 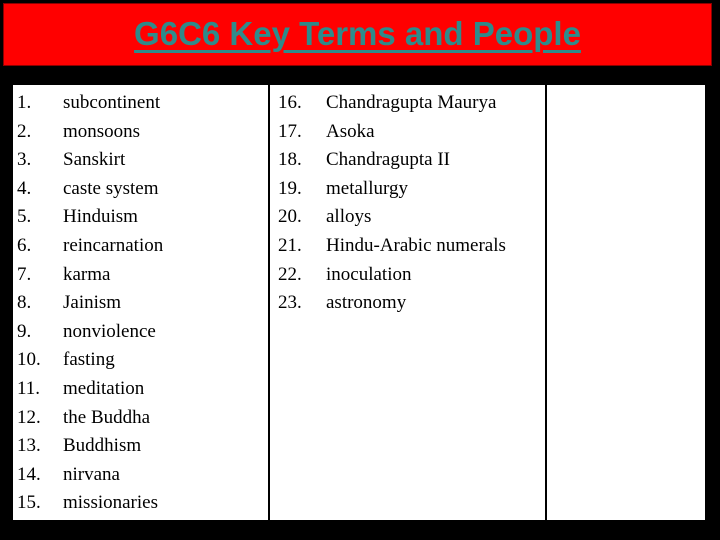 What do you see at coordinates (407, 132) in the screenshot?
I see `term-list-item: 17. Asoka` at bounding box center [407, 132].